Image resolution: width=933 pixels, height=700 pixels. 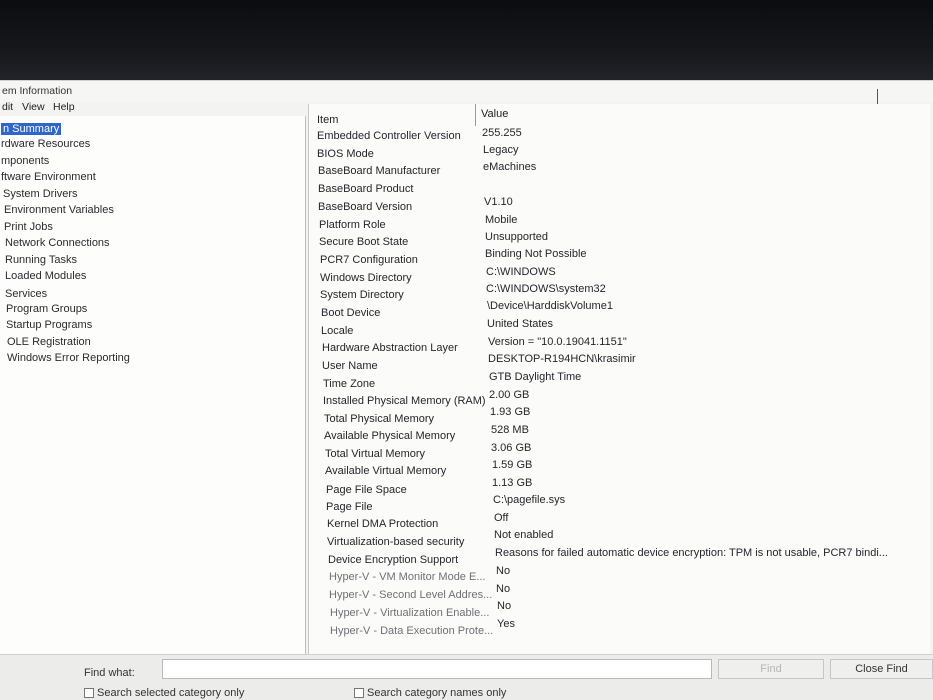 What do you see at coordinates (345, 154) in the screenshot?
I see `row-item: BIOS Mode` at bounding box center [345, 154].